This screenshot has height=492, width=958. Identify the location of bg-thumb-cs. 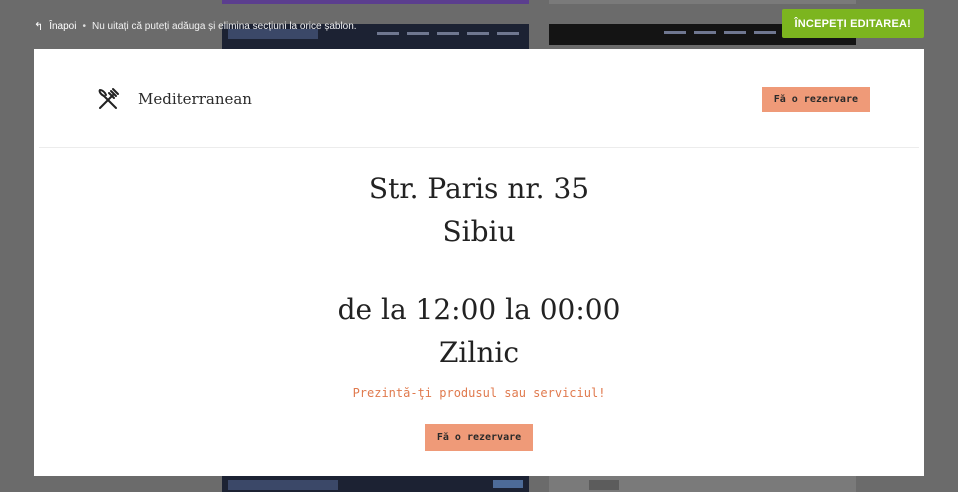
(702, 484).